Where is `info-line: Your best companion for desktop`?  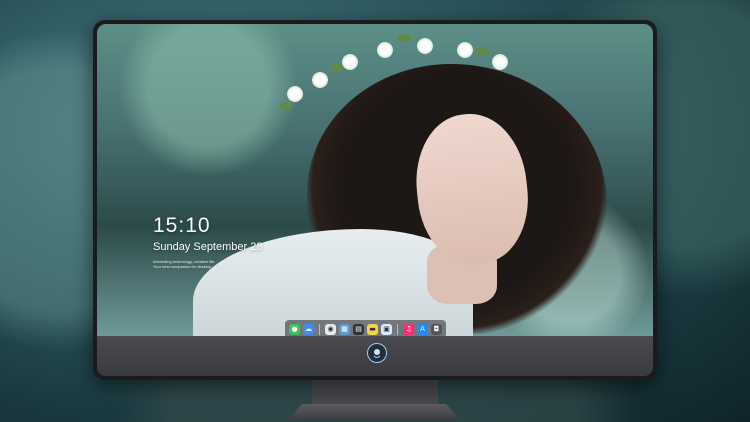
info-line: Your best companion for desktop is located at coordinates (182, 266).